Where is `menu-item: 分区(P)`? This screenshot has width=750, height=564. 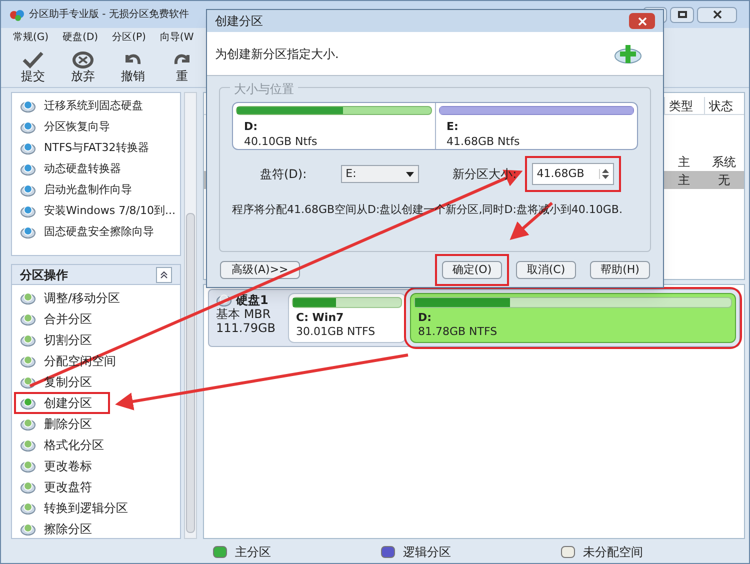
menu-item: 分区(P) is located at coordinates (129, 37).